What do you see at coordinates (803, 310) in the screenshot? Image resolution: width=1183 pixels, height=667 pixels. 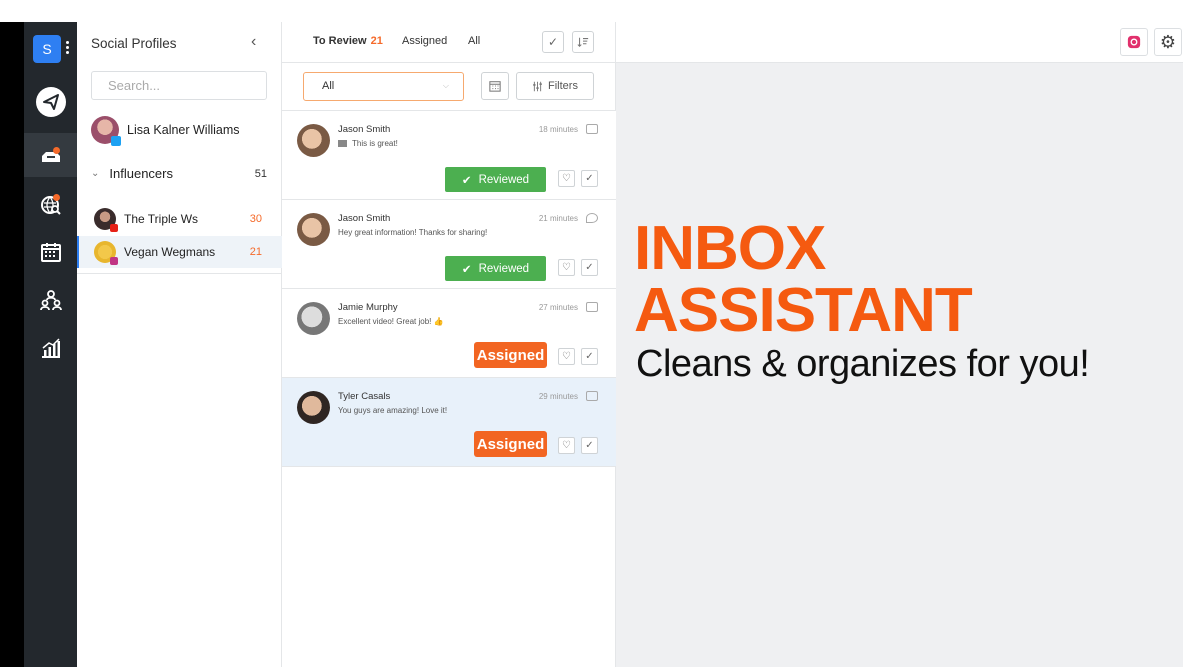 I see `promo-headline-line2: ASSISTANT` at bounding box center [803, 310].